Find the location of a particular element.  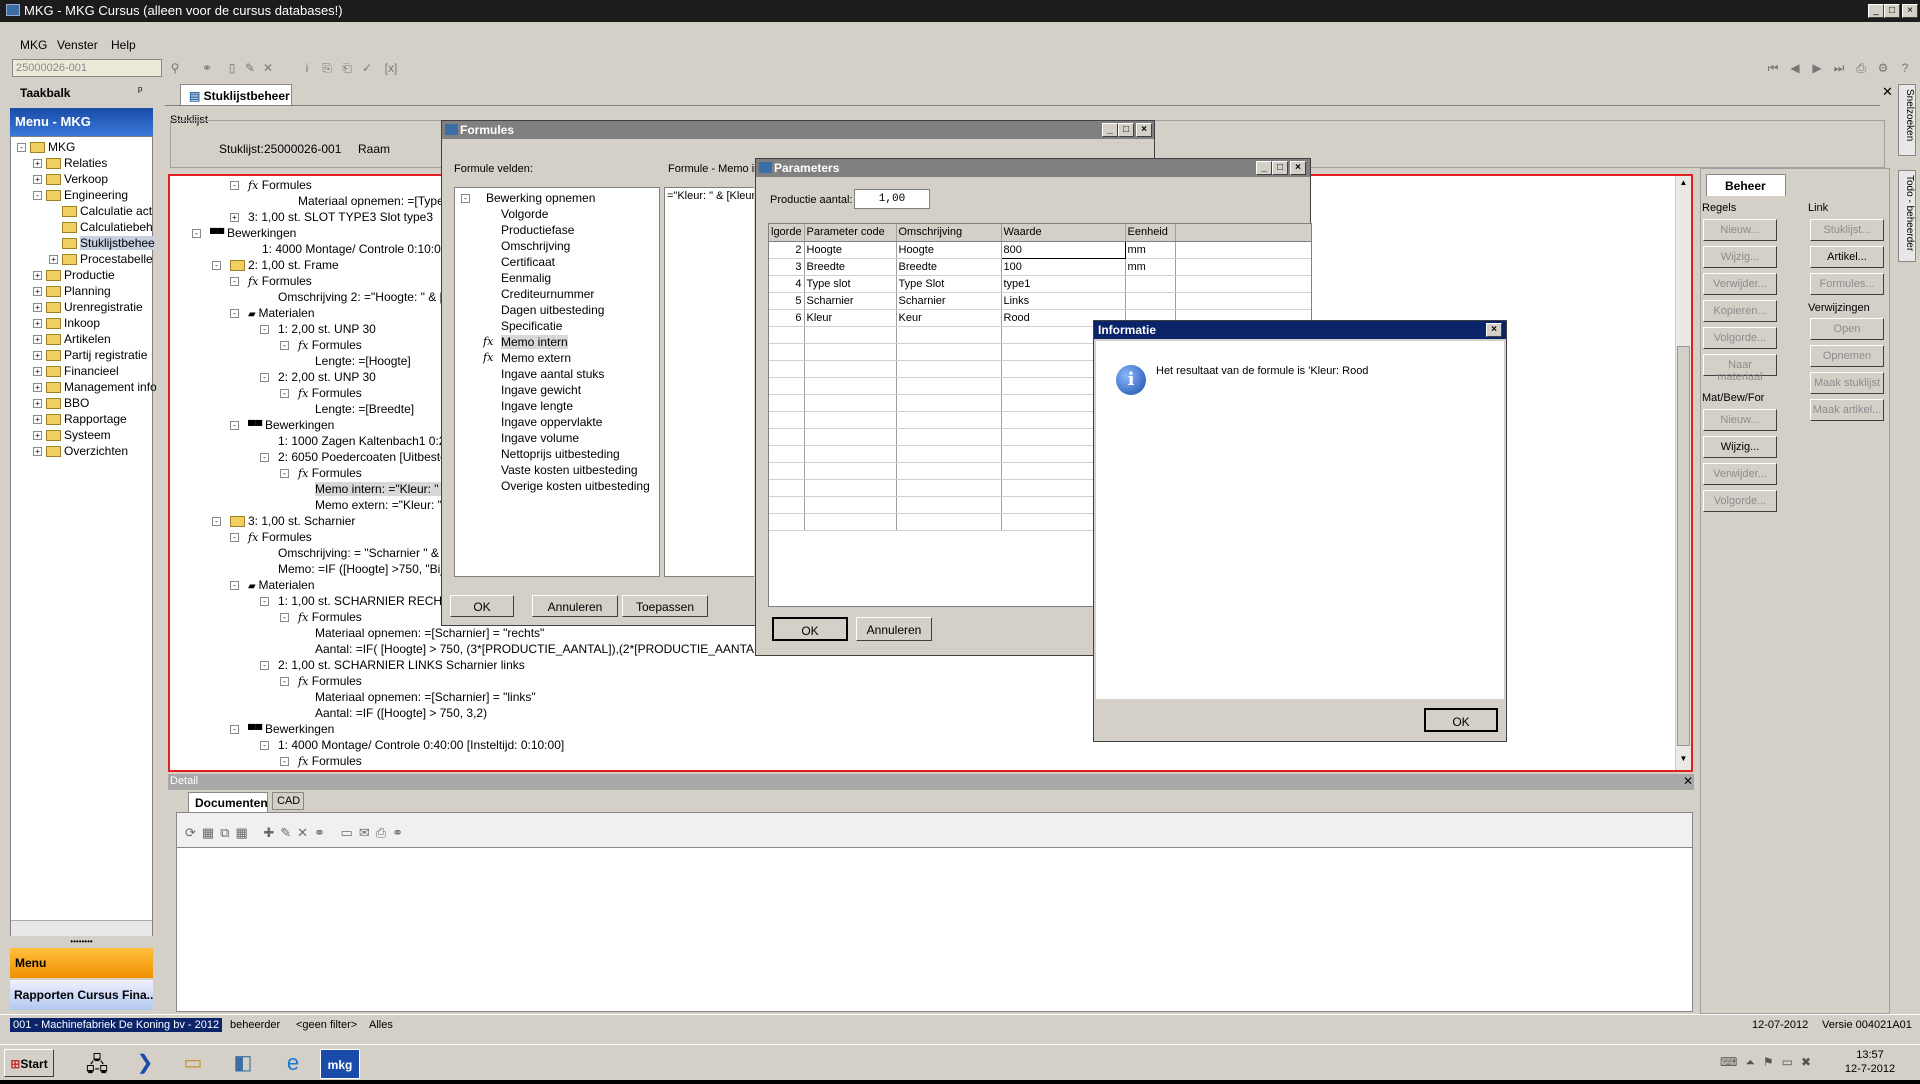

copy-icon: ⎘ is located at coordinates (327, 68).